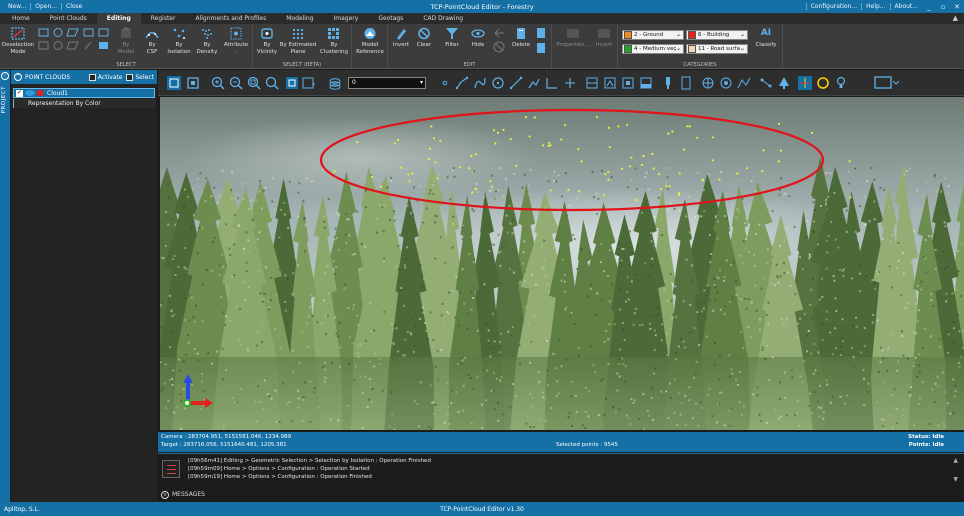 Image resolution: width=964 pixels, height=516 pixels. Describe the element at coordinates (298, 41) in the screenshot. I see `by-estimated-plane-button: By Estimated Plane` at that location.